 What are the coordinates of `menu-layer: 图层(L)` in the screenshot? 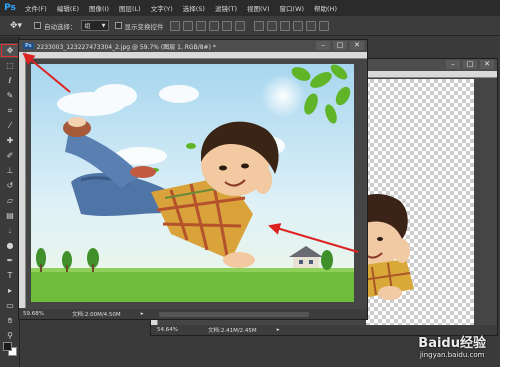 It's located at (130, 8).